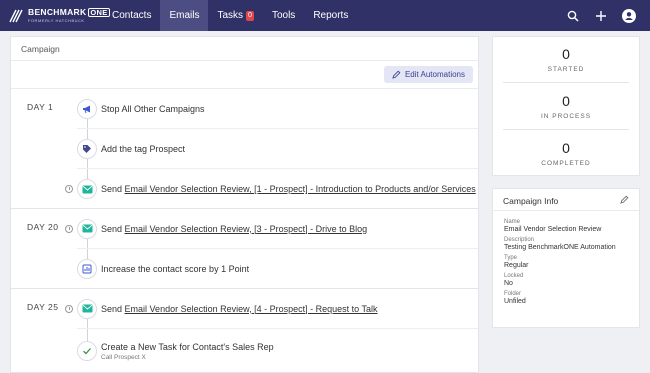  Describe the element at coordinates (330, 15) in the screenshot. I see `nav-reports: Reports` at that location.